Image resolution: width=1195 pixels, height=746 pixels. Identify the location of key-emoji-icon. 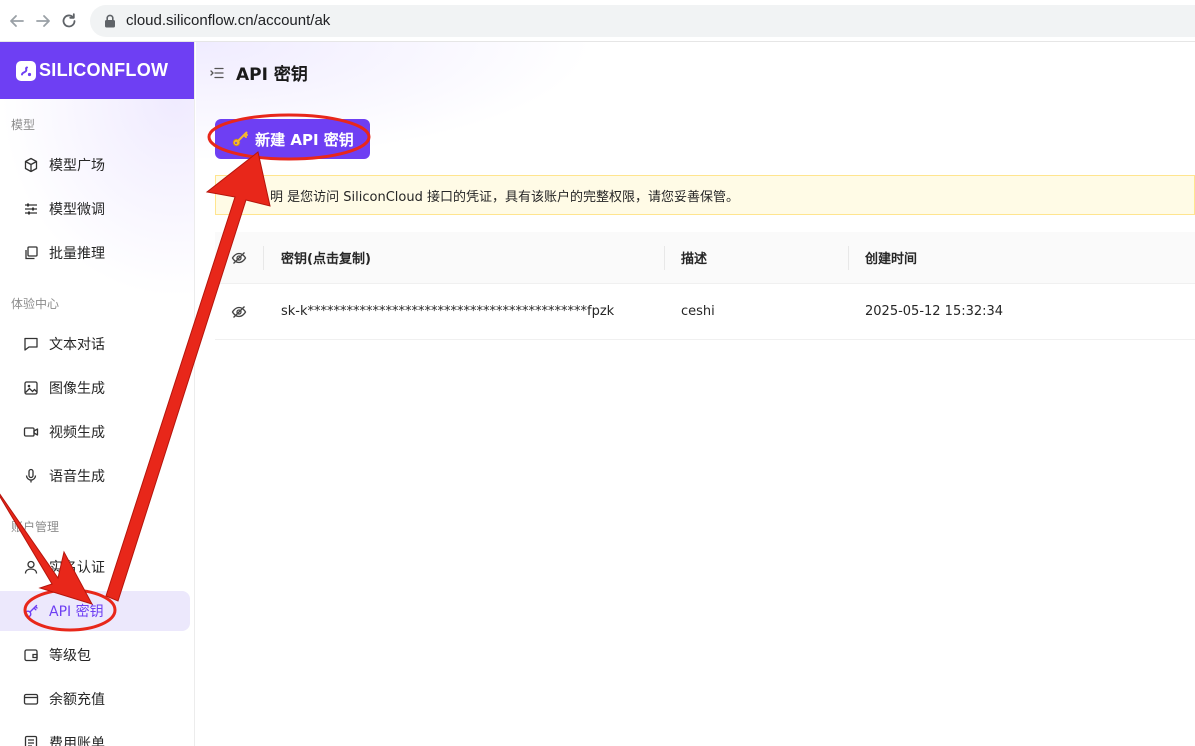
(240, 139).